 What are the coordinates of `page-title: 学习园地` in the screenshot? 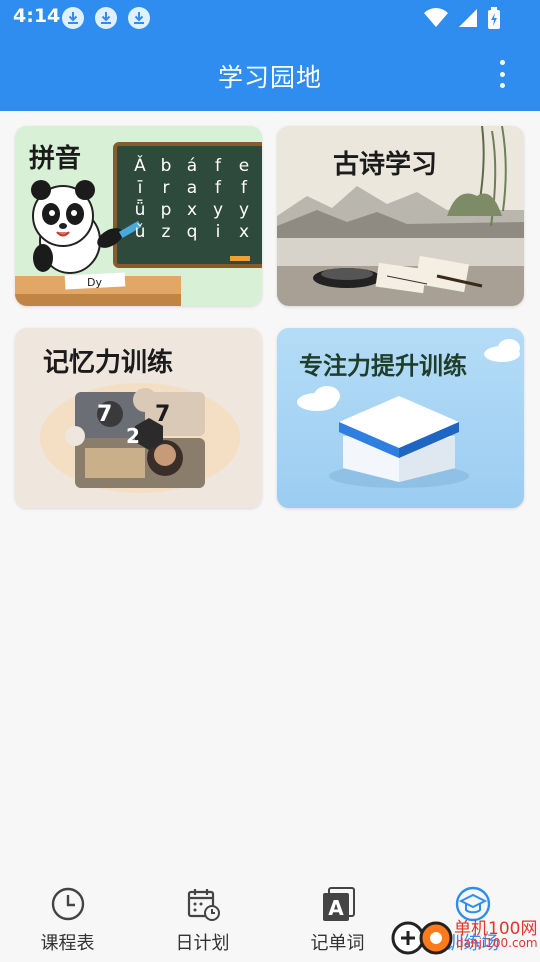 It's located at (269, 77).